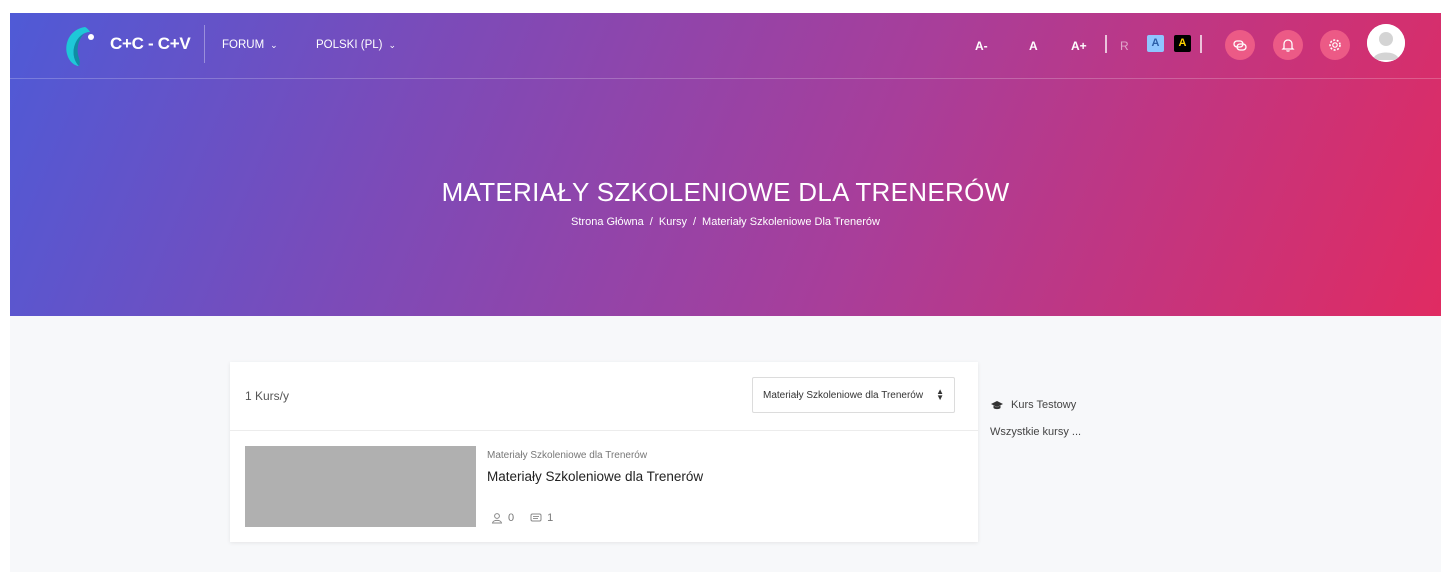 This screenshot has height=572, width=1441. What do you see at coordinates (497, 518) in the screenshot?
I see `user-icon` at bounding box center [497, 518].